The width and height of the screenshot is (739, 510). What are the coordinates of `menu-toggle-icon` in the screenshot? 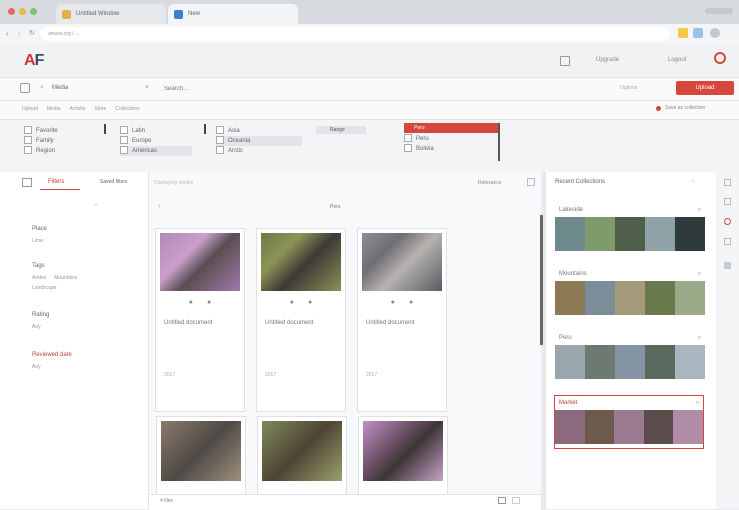 It's located at (25, 88).